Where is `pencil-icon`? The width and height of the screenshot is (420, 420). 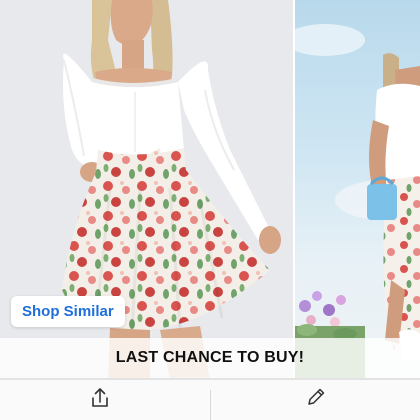
pencil-icon is located at coordinates (316, 396).